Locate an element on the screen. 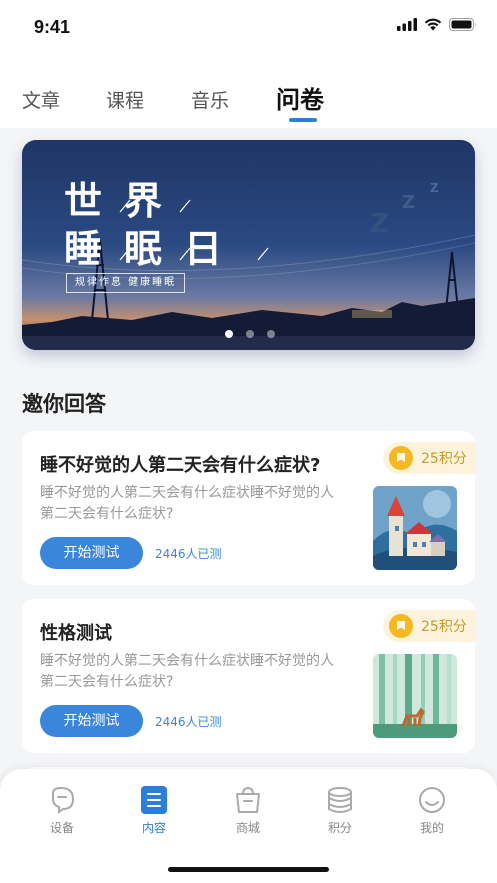 This screenshot has width=497, height=883. town-illustration-icon is located at coordinates (415, 528).